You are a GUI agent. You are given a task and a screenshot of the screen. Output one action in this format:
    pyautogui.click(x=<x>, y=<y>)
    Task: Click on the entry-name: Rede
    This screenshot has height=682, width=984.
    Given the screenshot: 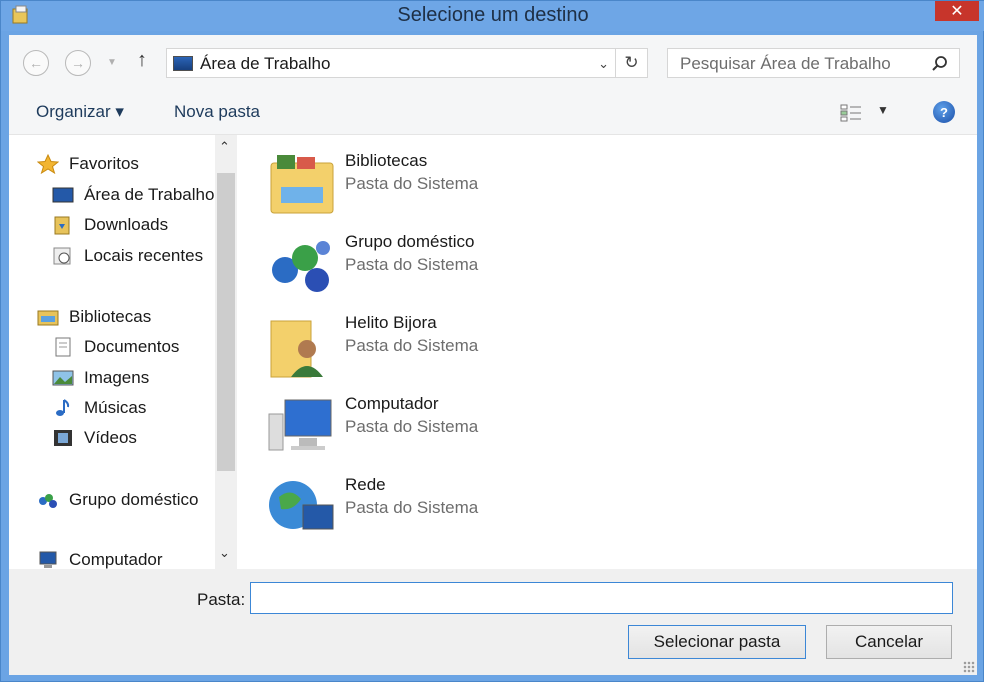 What is the action you would take?
    pyautogui.click(x=365, y=484)
    